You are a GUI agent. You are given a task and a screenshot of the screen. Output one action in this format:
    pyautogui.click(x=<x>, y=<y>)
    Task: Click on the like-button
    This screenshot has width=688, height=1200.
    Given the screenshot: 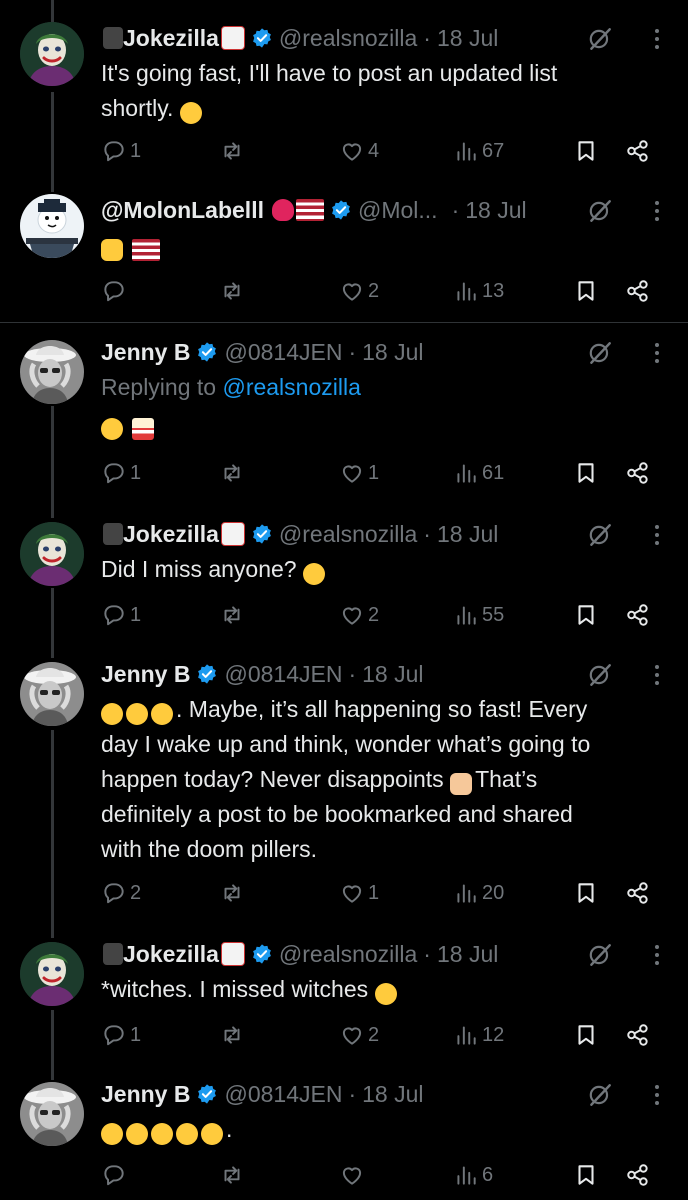 What is the action you would take?
    pyautogui.click(x=353, y=1175)
    